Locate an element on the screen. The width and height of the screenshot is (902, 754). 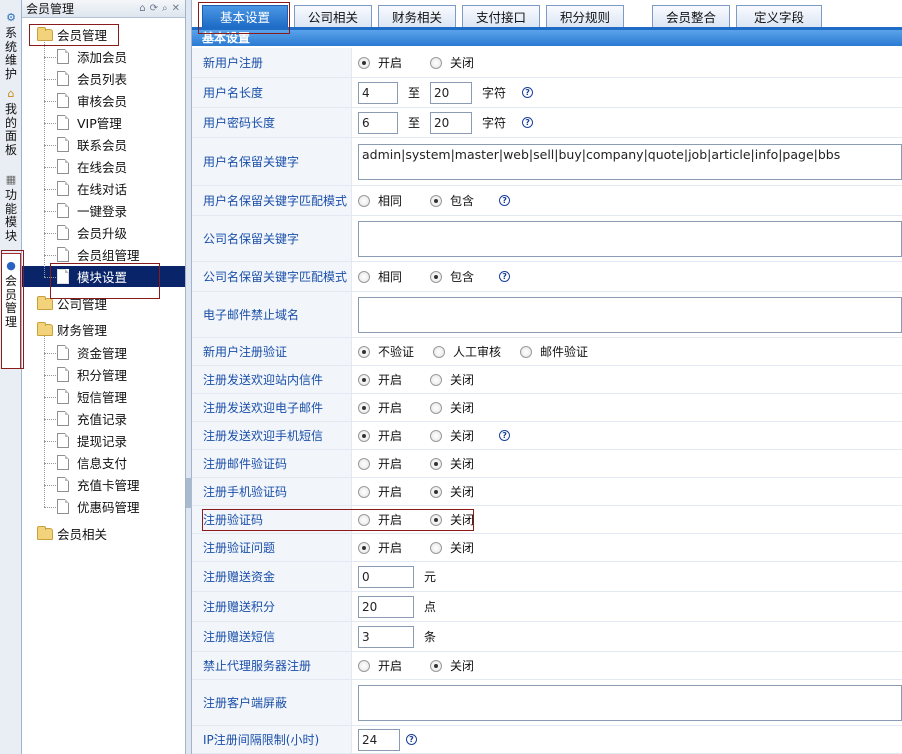
tree-item: 积分管理 is located at coordinates (92, 374).